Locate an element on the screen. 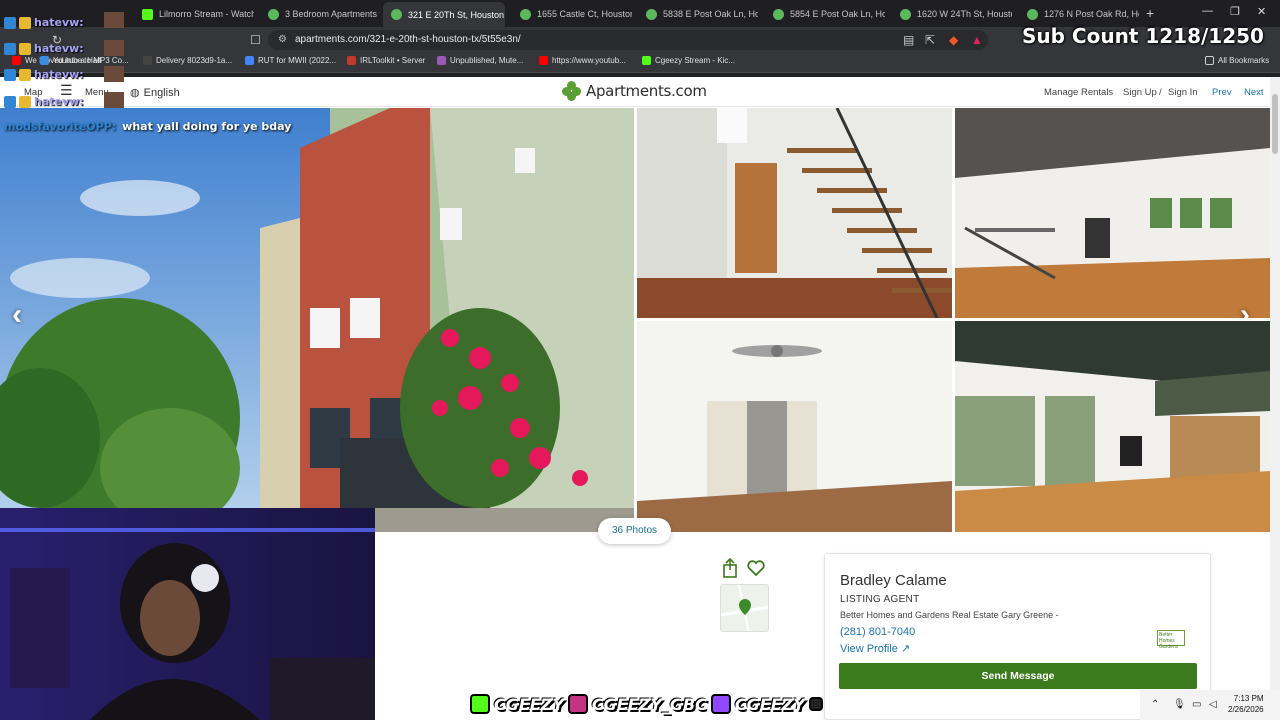  tab-5854-post-oak: 5854 E Post Oak Ln, Houst is located at coordinates (825, 14).